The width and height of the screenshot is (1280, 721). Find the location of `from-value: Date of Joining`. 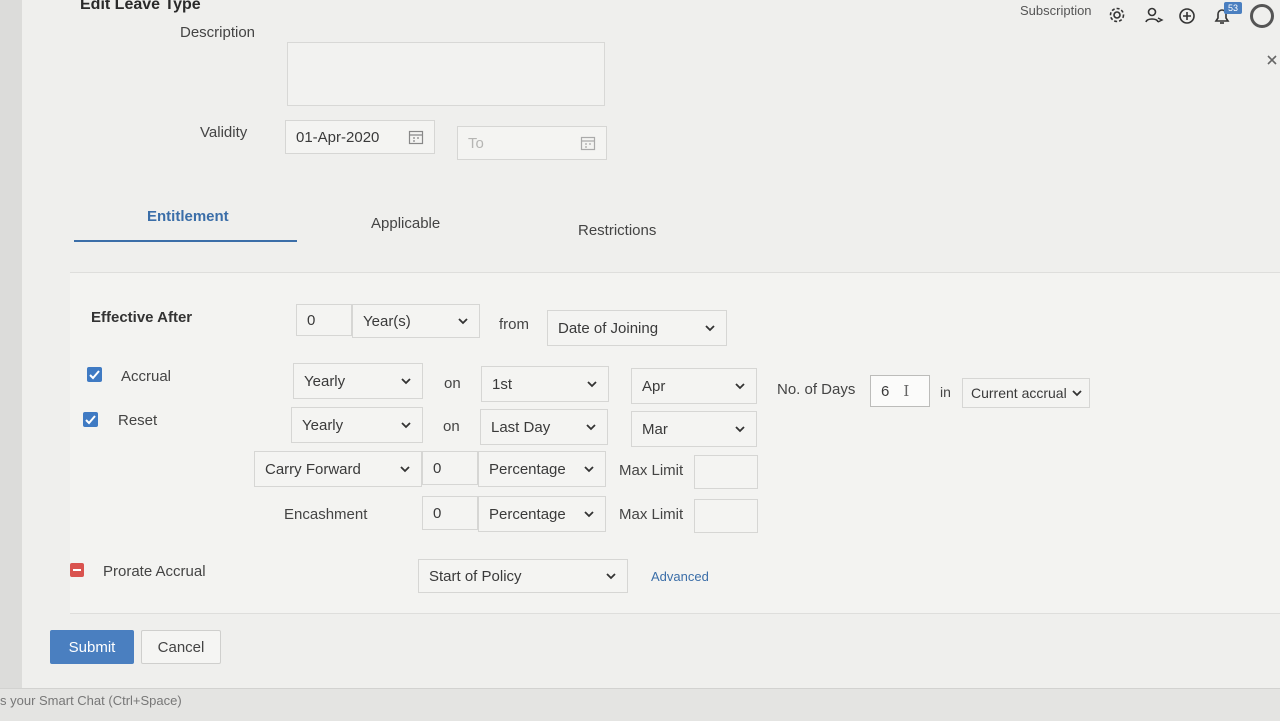

from-value: Date of Joining is located at coordinates (608, 328).